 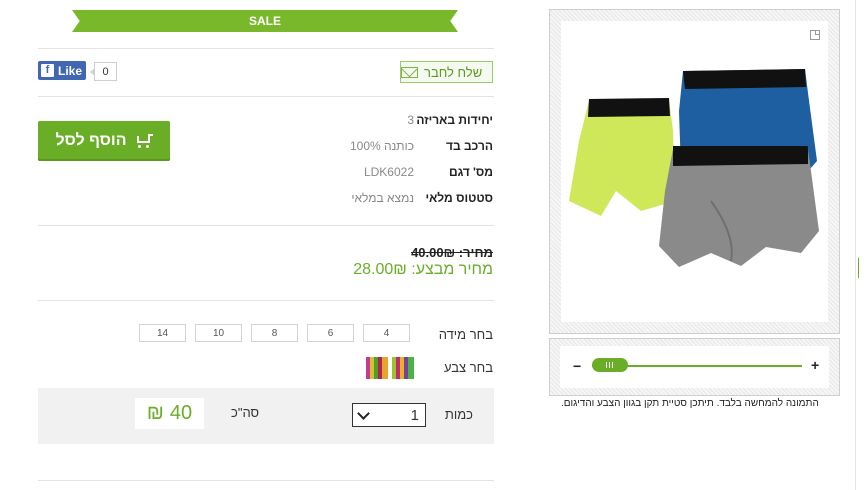 I want to click on spec-label-stock: סטטוס מלאי, so click(x=459, y=198).